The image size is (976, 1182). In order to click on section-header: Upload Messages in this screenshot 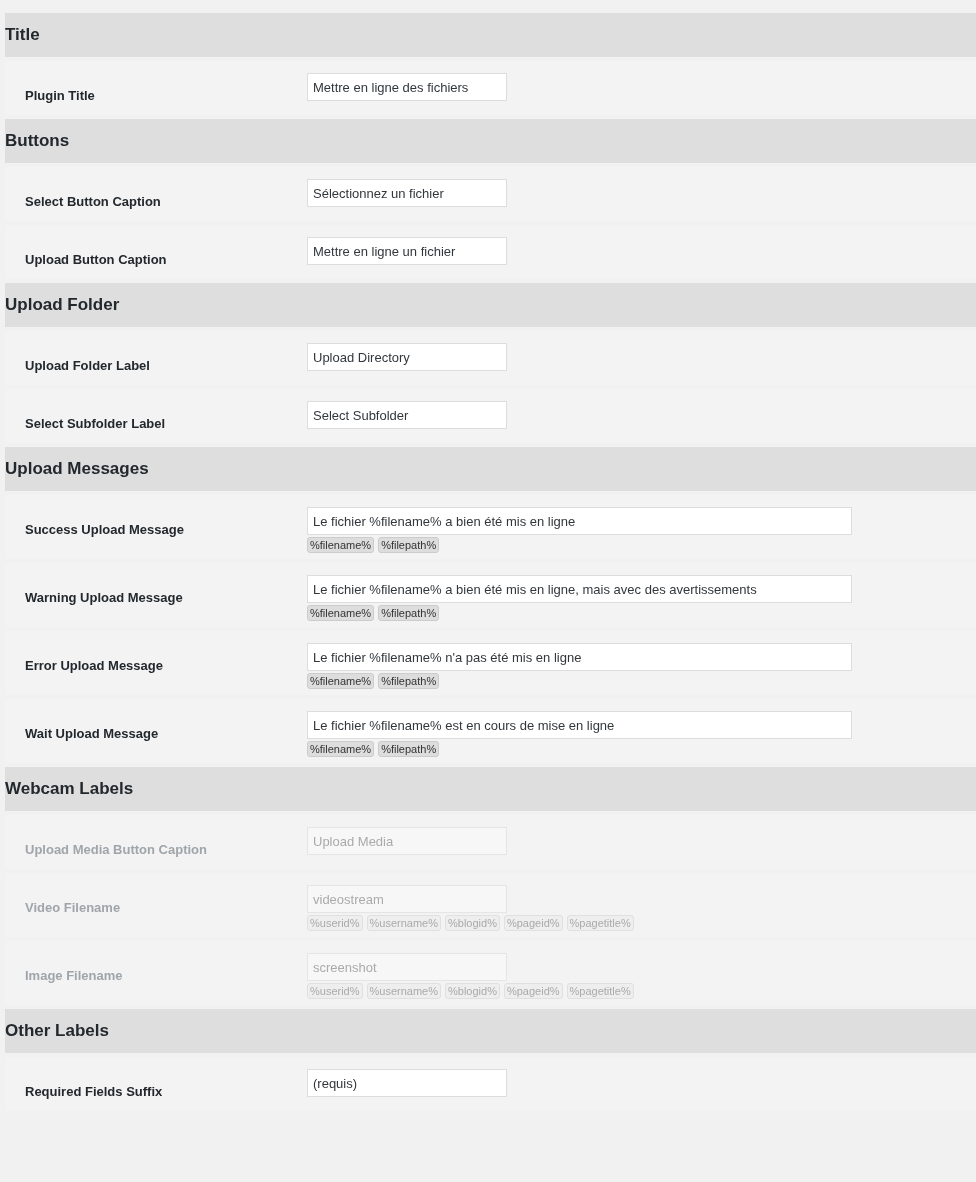, I will do `click(490, 469)`.